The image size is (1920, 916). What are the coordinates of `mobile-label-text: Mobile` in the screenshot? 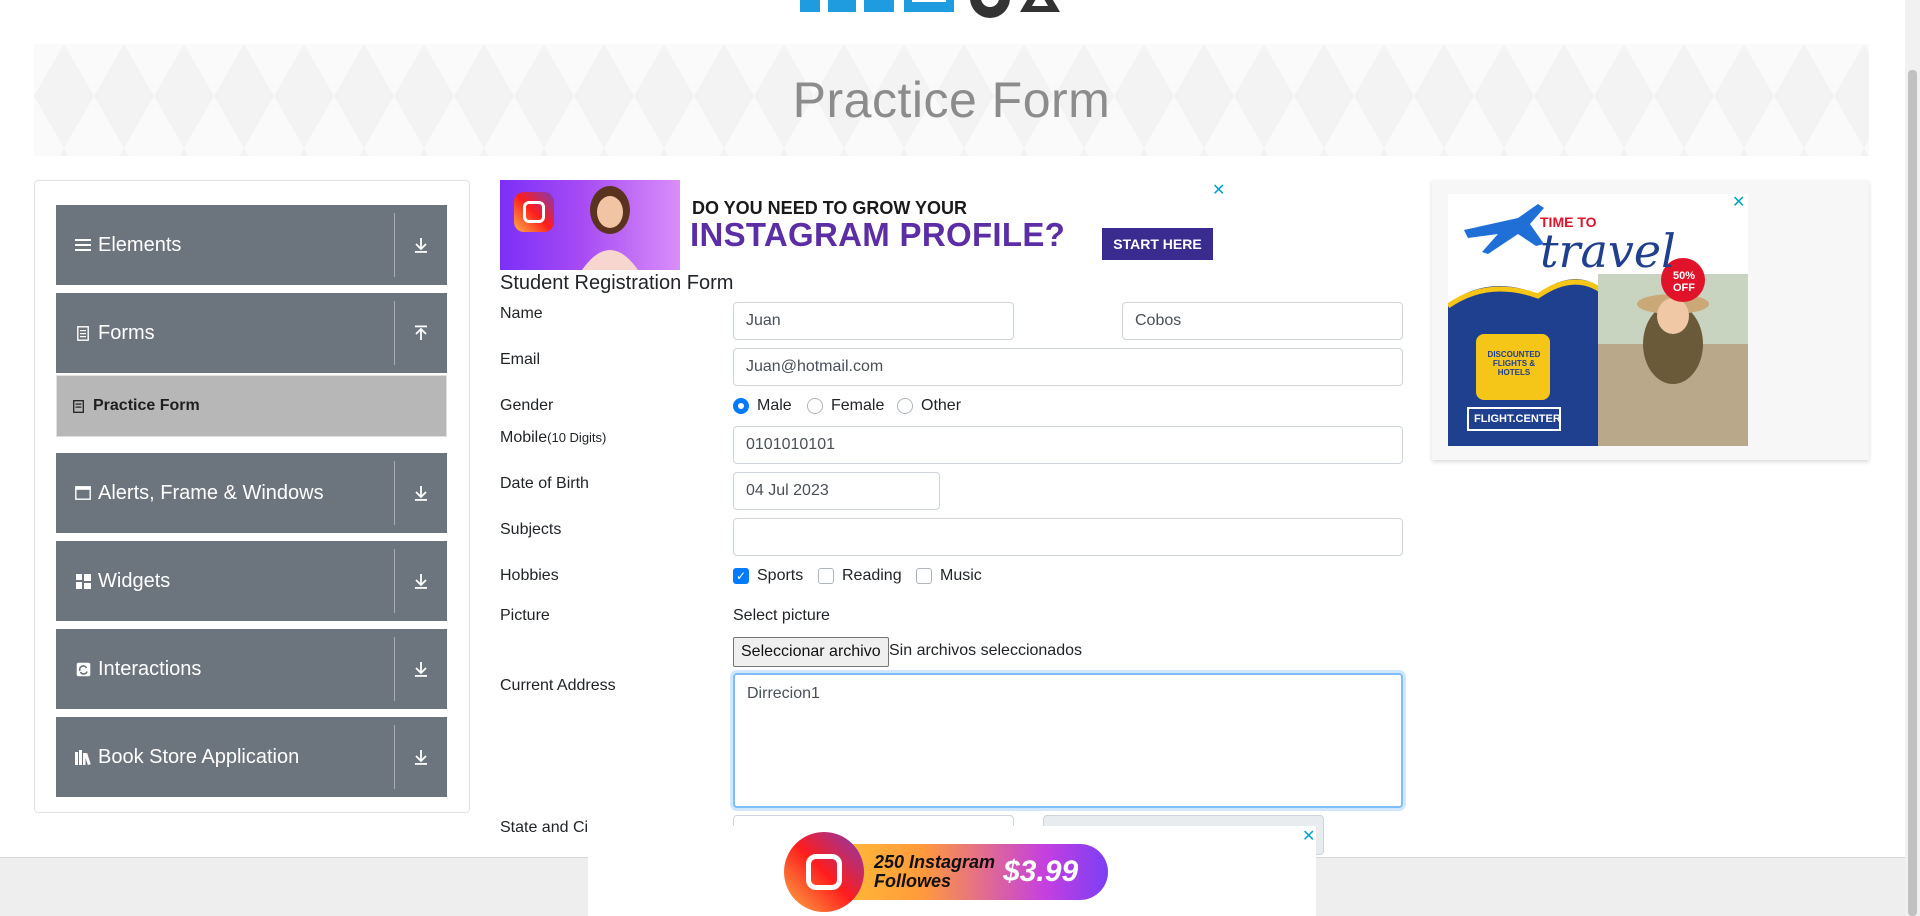 It's located at (524, 437).